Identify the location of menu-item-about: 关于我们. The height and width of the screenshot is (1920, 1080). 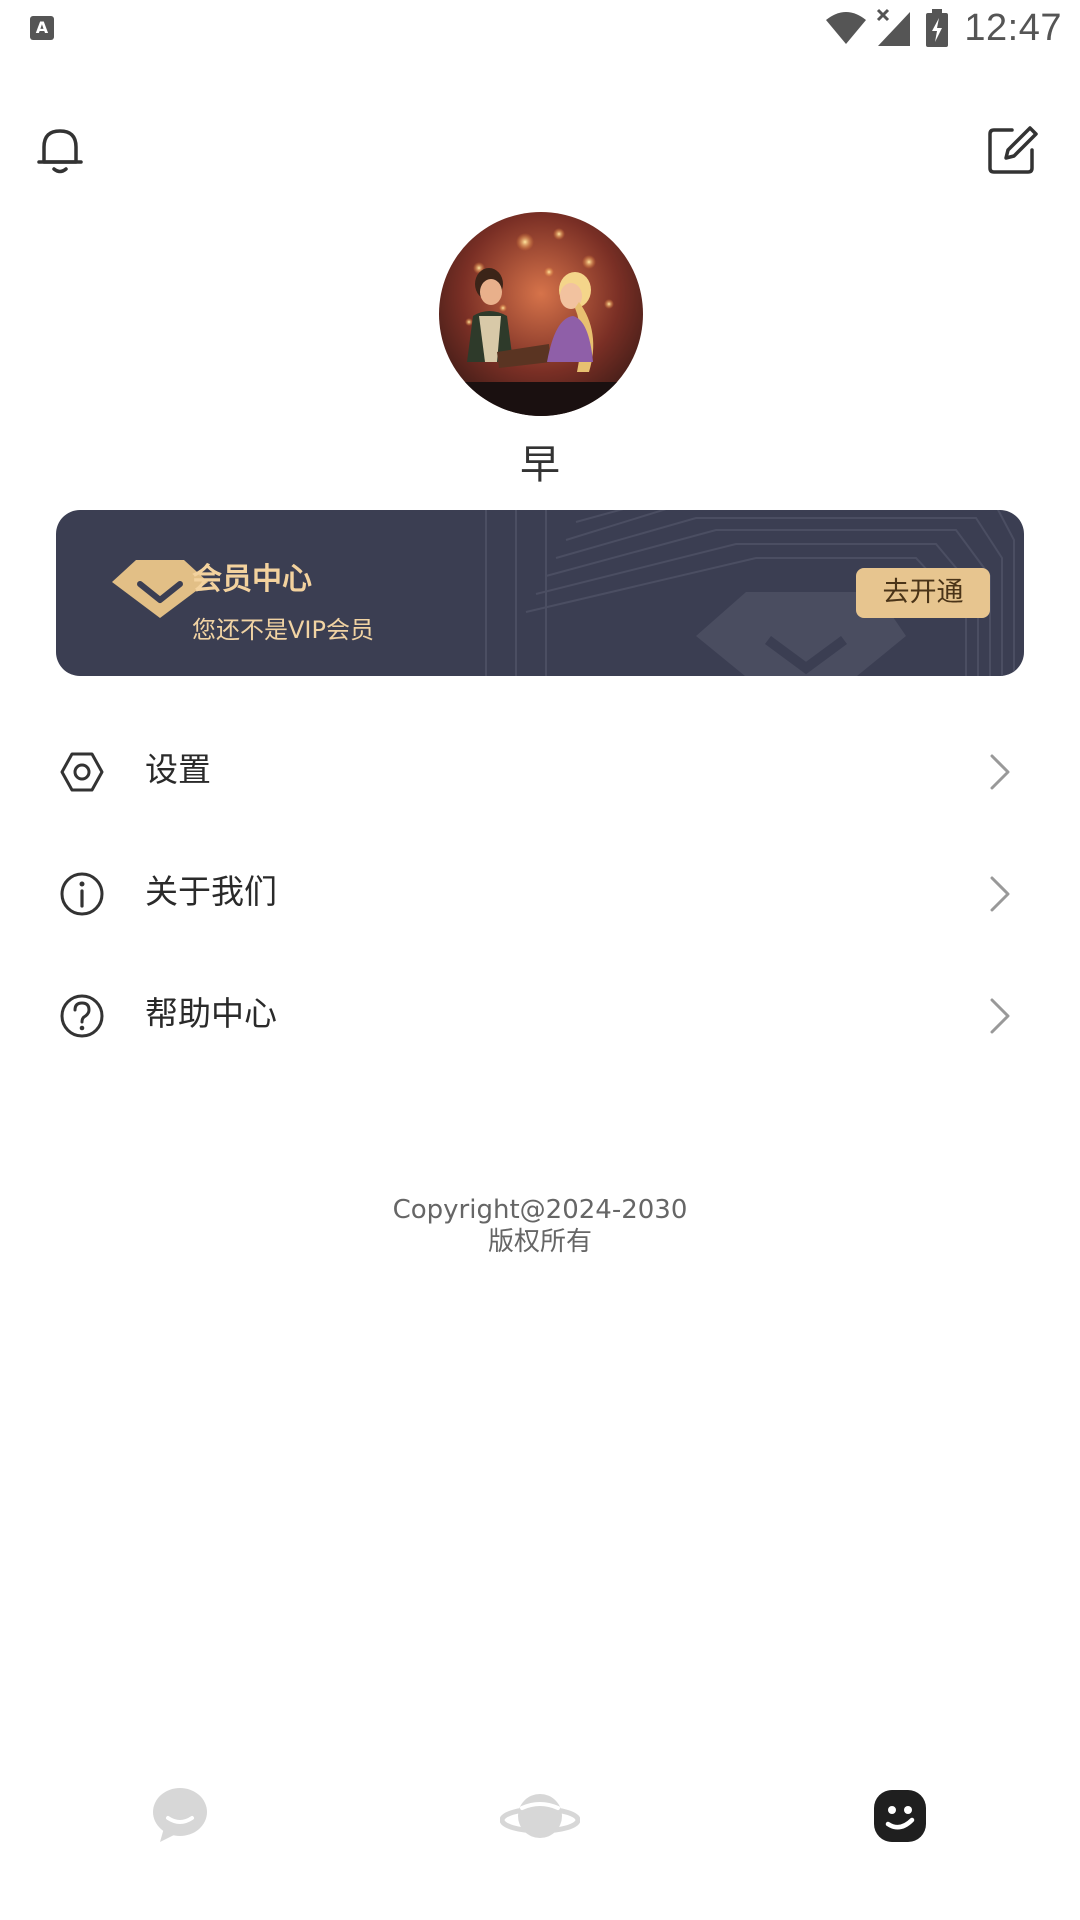
(540, 894).